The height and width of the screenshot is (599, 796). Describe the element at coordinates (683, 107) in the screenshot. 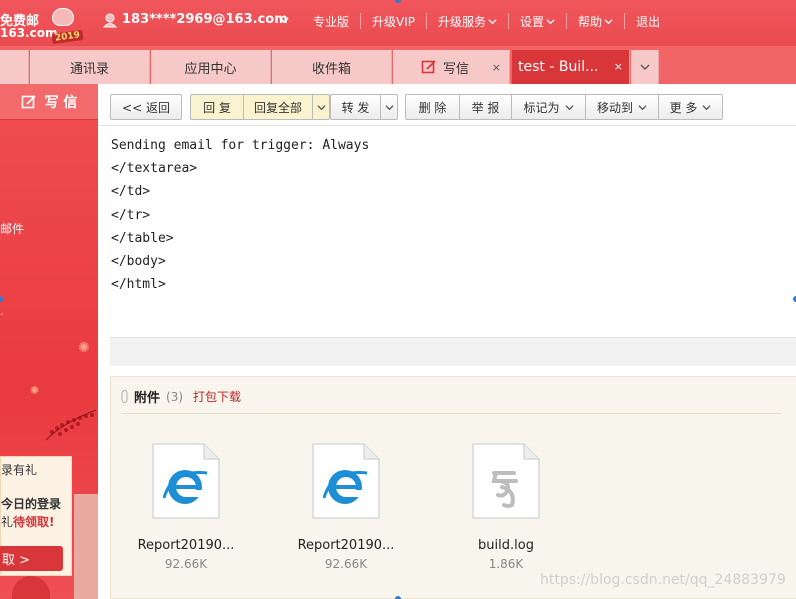

I see `more-label: 更 多` at that location.